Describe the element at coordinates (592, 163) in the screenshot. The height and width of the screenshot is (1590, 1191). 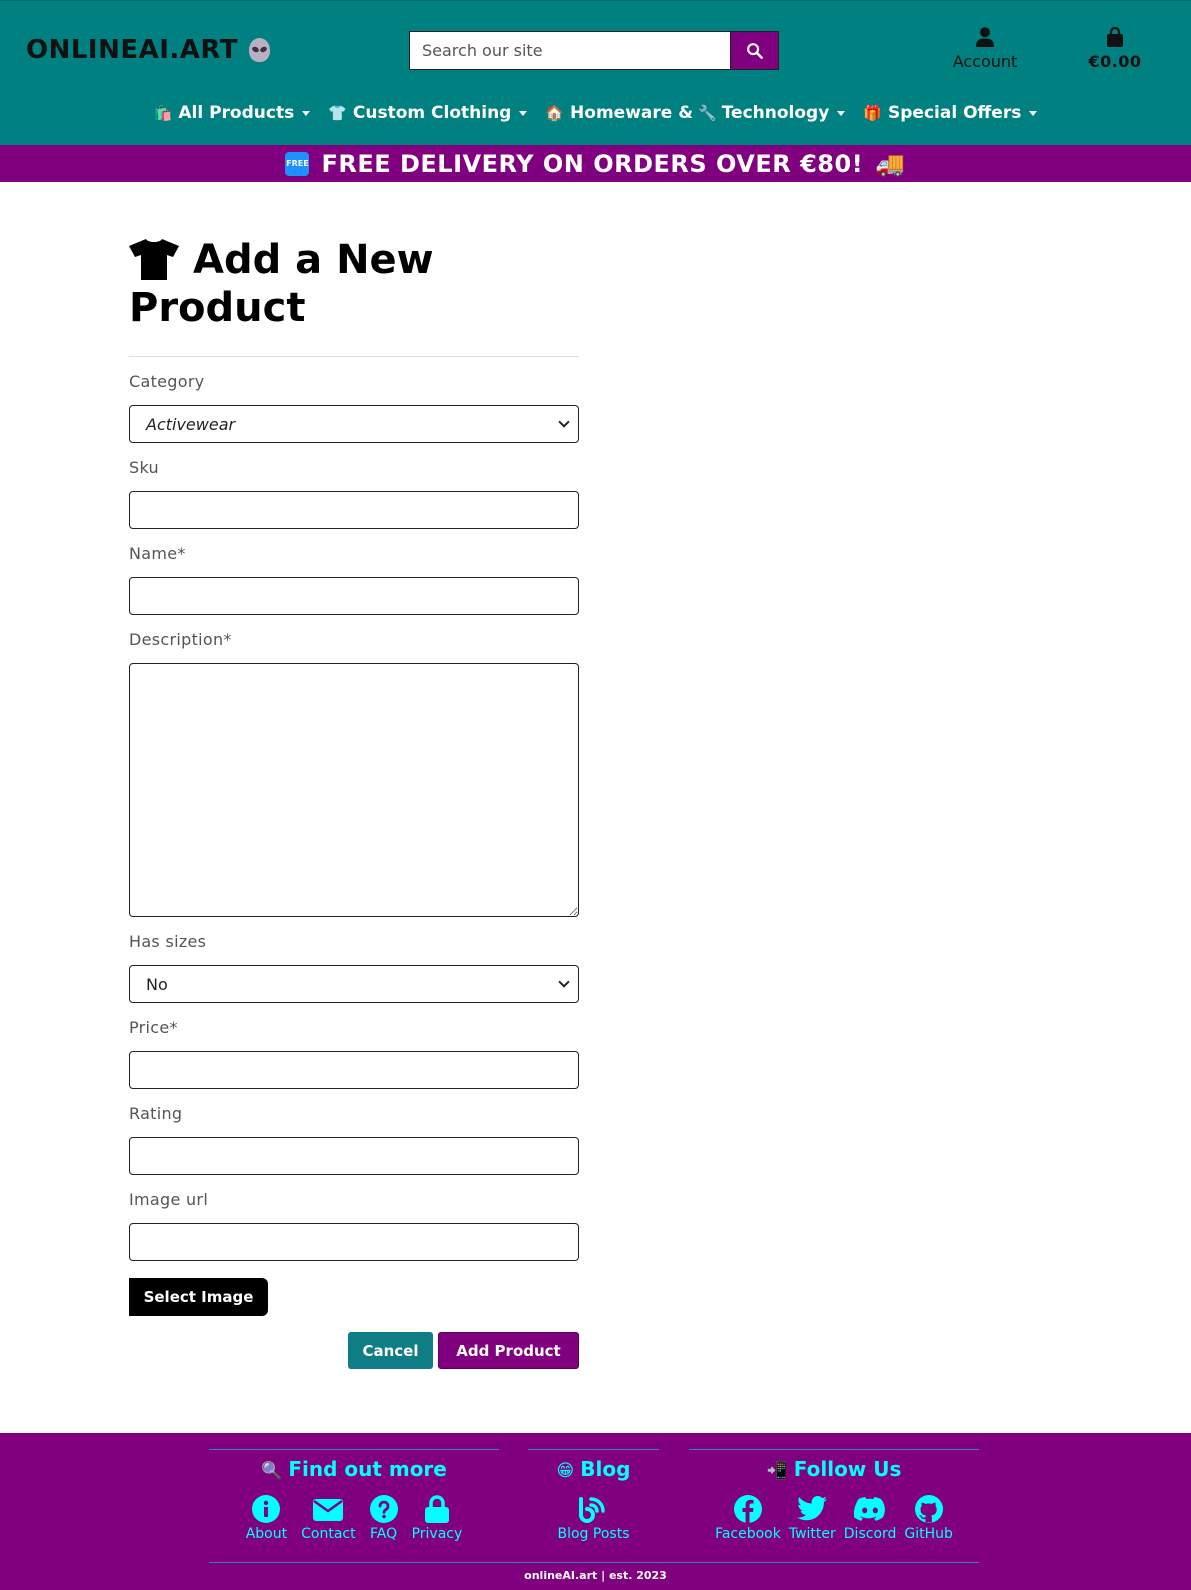
I see `promo-text: FREE DELIVERY ON ORDERS OVER €80!` at that location.